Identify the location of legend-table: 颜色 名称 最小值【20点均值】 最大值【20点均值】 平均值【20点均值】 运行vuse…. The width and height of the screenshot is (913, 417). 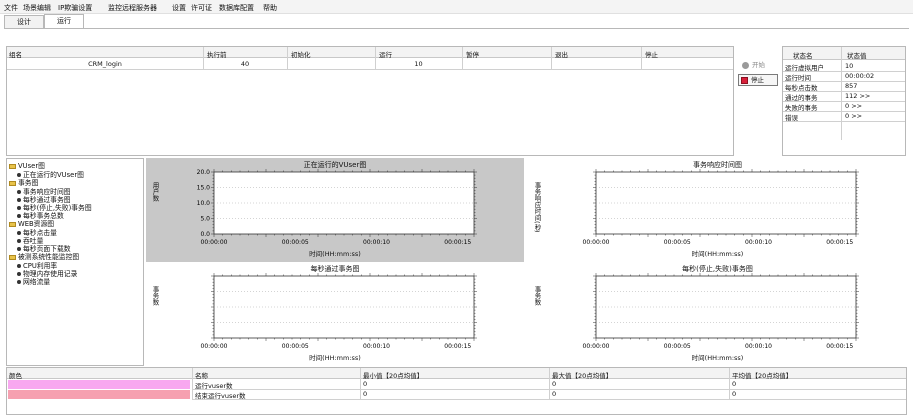
(456, 391).